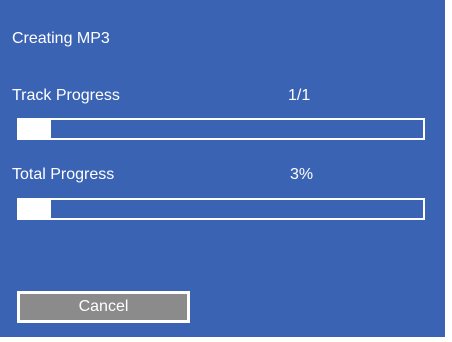 The height and width of the screenshot is (342, 452). I want to click on track-progress-value: 1/1, so click(299, 95).